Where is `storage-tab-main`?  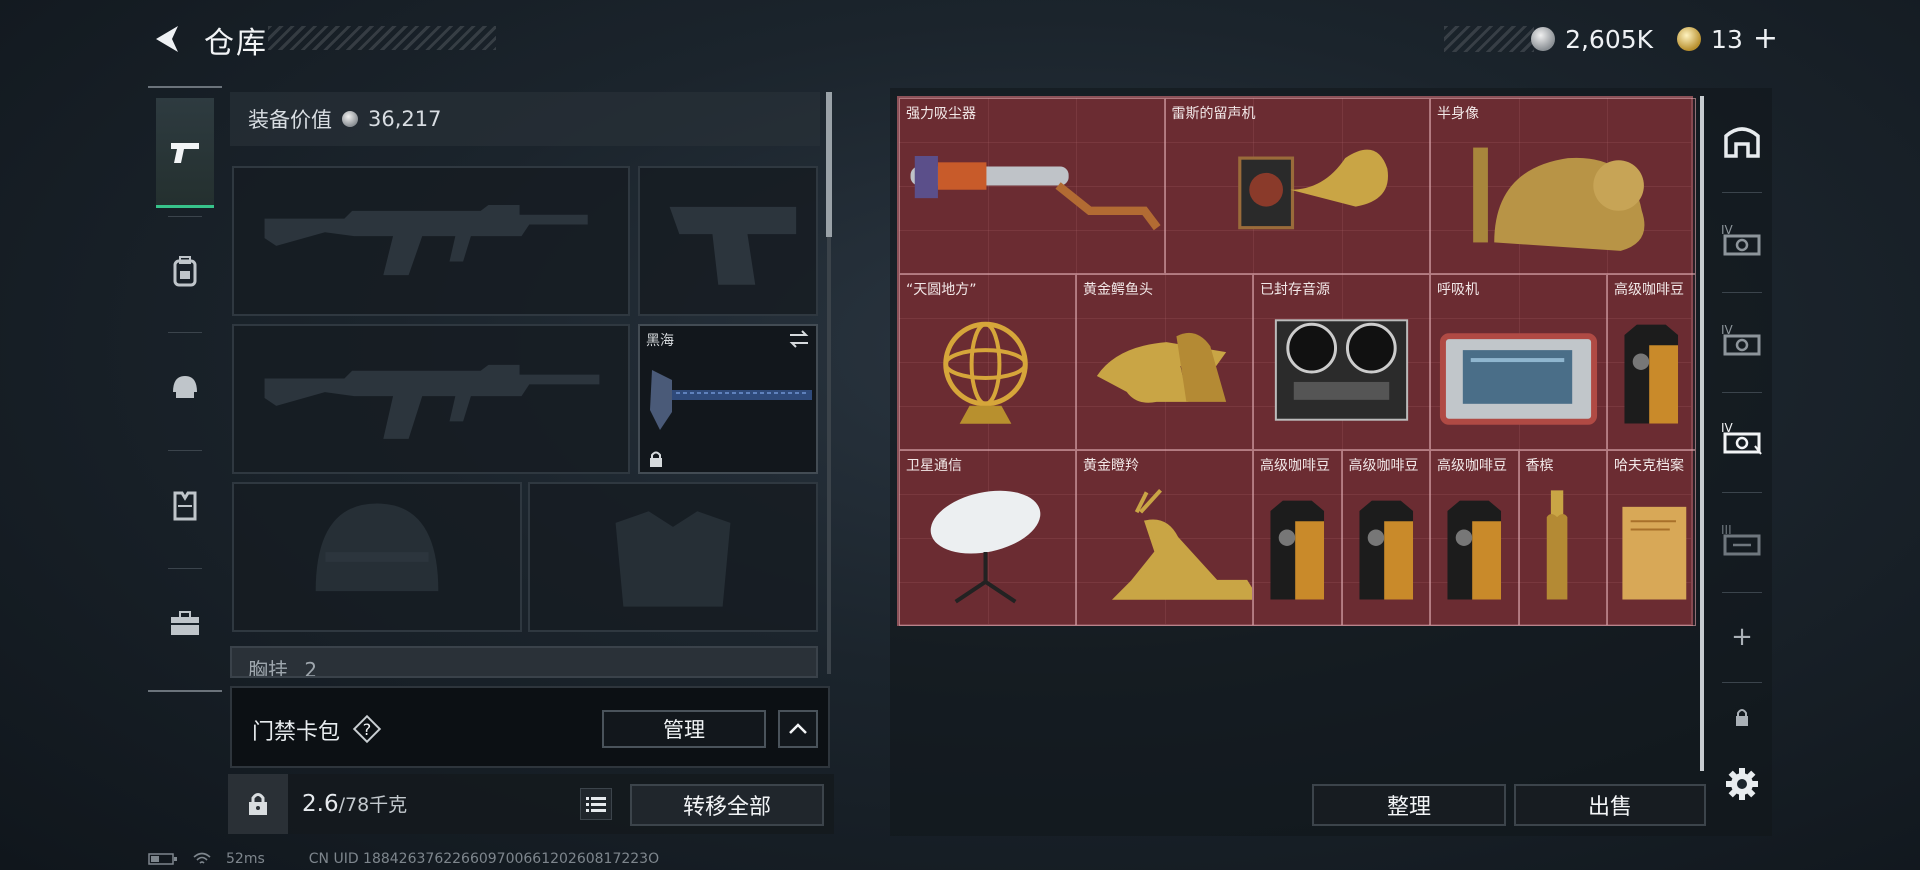
storage-tab-main is located at coordinates (1742, 141).